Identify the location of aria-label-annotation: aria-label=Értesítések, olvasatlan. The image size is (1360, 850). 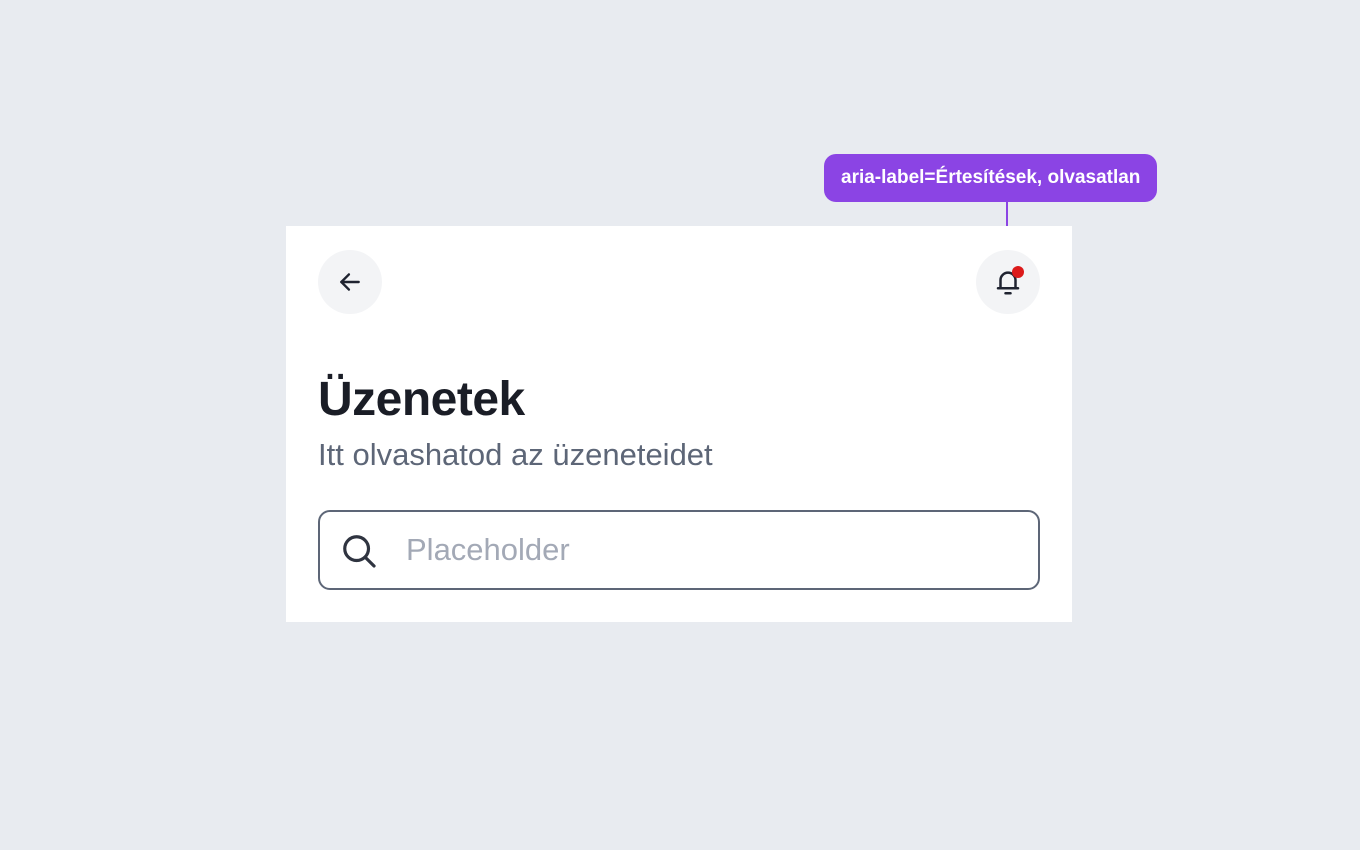
(991, 178).